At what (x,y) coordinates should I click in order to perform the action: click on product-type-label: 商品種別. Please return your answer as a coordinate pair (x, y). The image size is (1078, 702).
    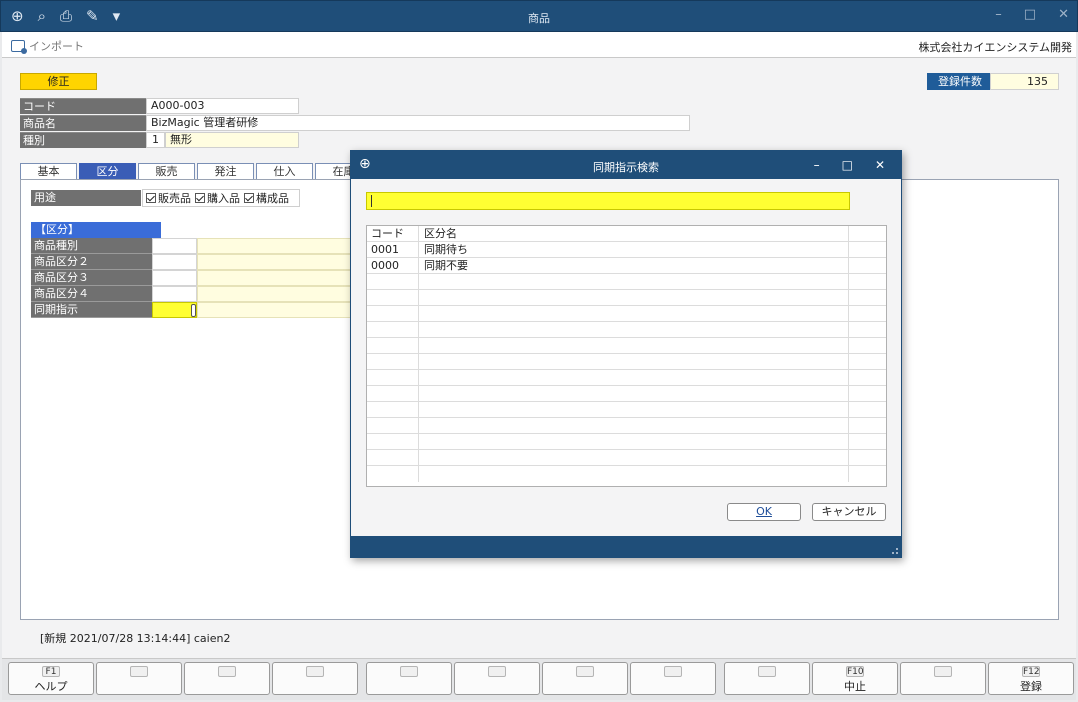
    Looking at the image, I should click on (91, 246).